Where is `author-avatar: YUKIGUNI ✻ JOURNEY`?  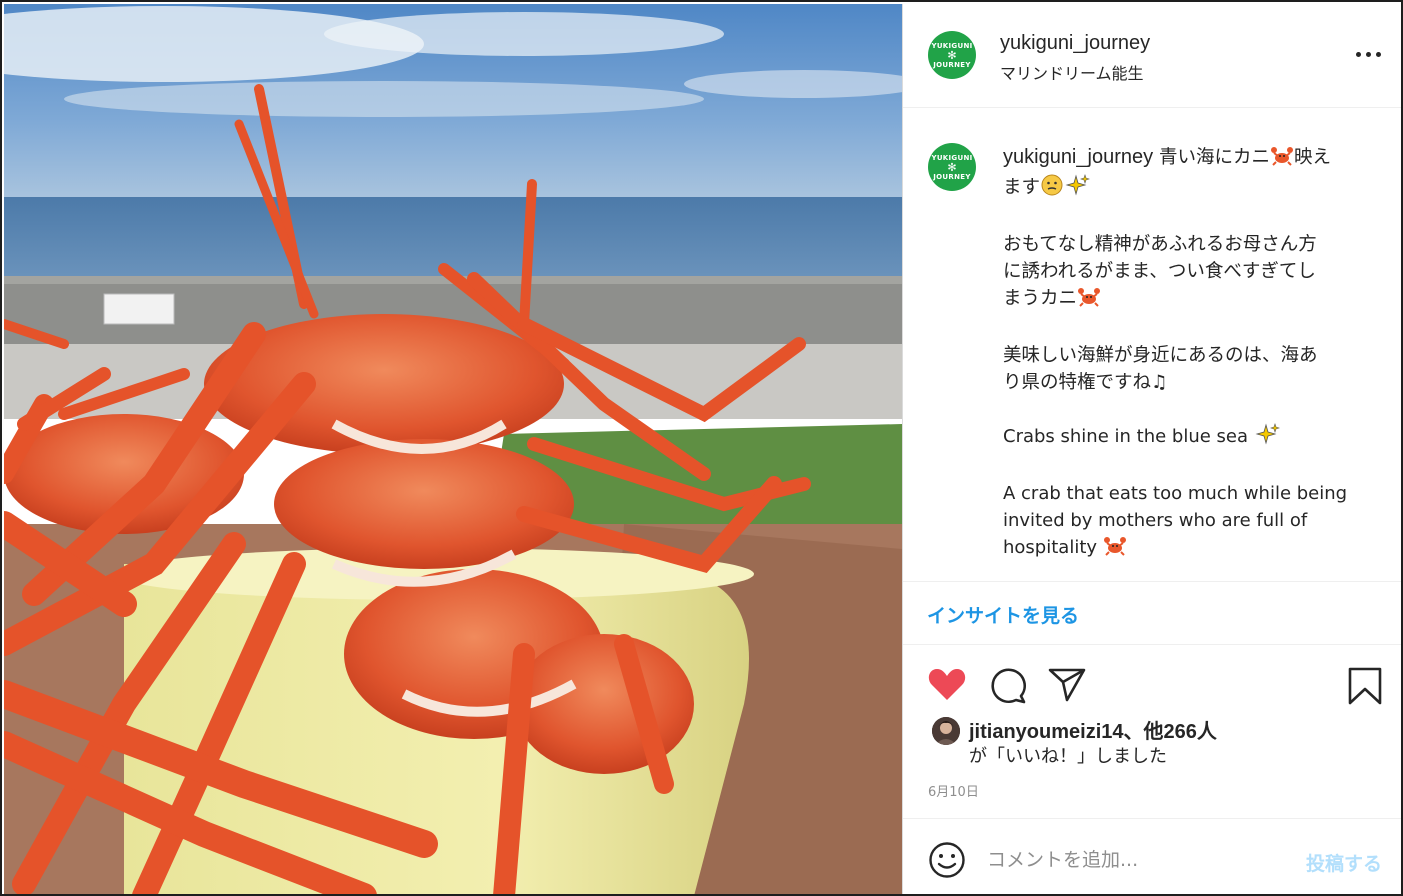 author-avatar: YUKIGUNI ✻ JOURNEY is located at coordinates (952, 55).